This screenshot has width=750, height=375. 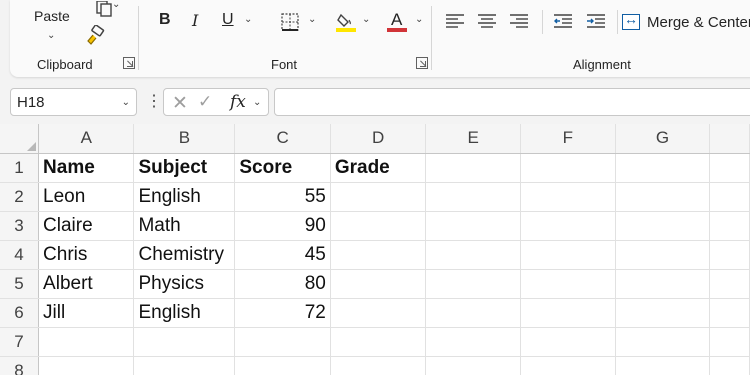 What do you see at coordinates (129, 63) in the screenshot?
I see `clipboard-launcher-icon` at bounding box center [129, 63].